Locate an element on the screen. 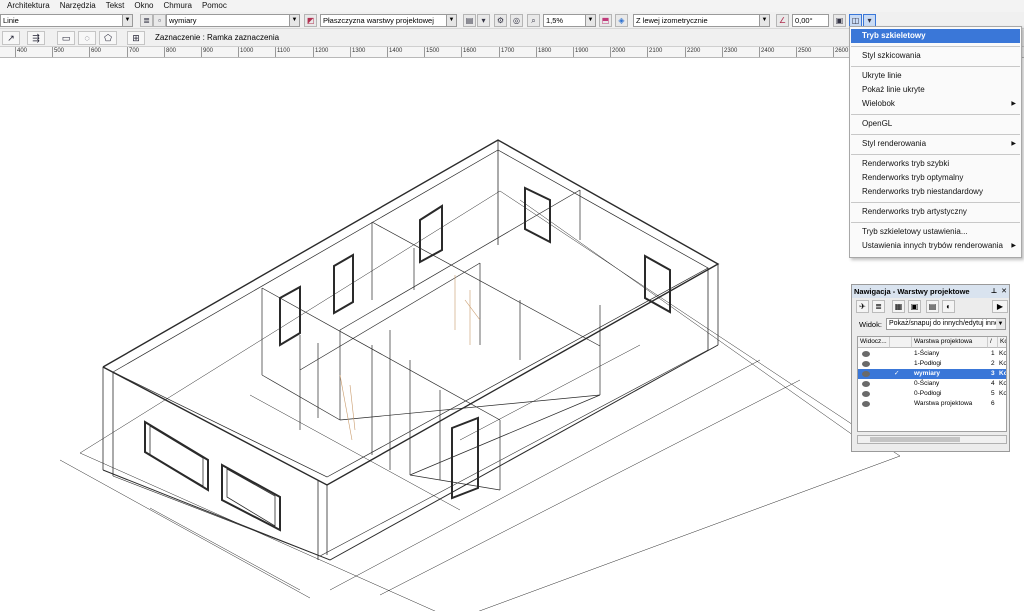 The height and width of the screenshot is (611, 1024). render-menu-item: Styl renderowania ▶ is located at coordinates (935, 144).